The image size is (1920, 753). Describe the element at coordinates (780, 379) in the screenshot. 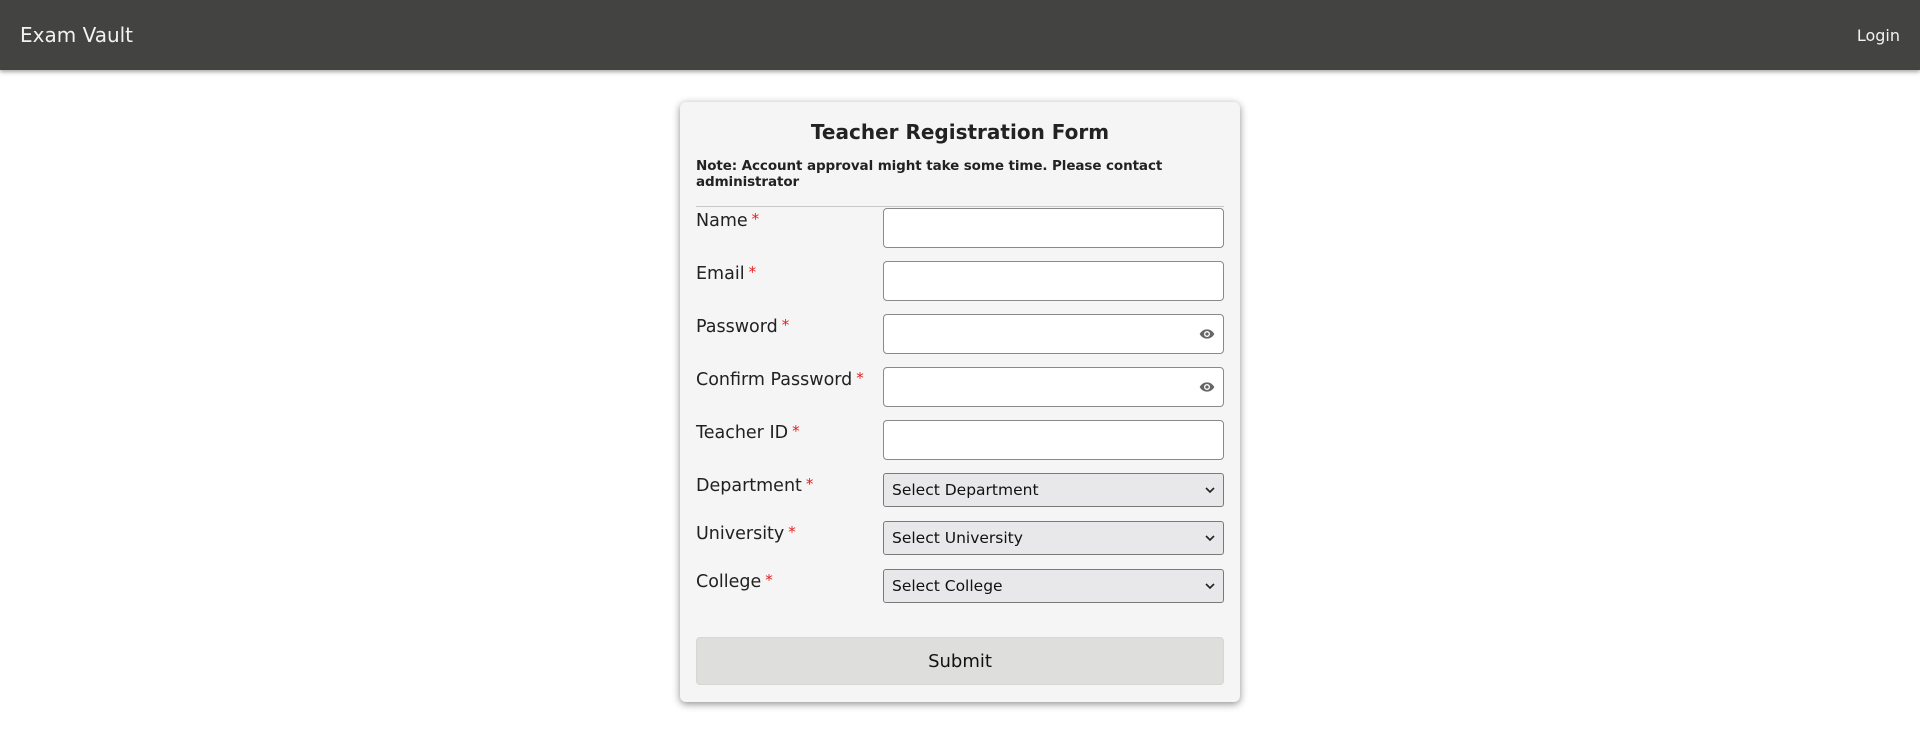

I see `confirm-password-label: Confirm Password *` at that location.